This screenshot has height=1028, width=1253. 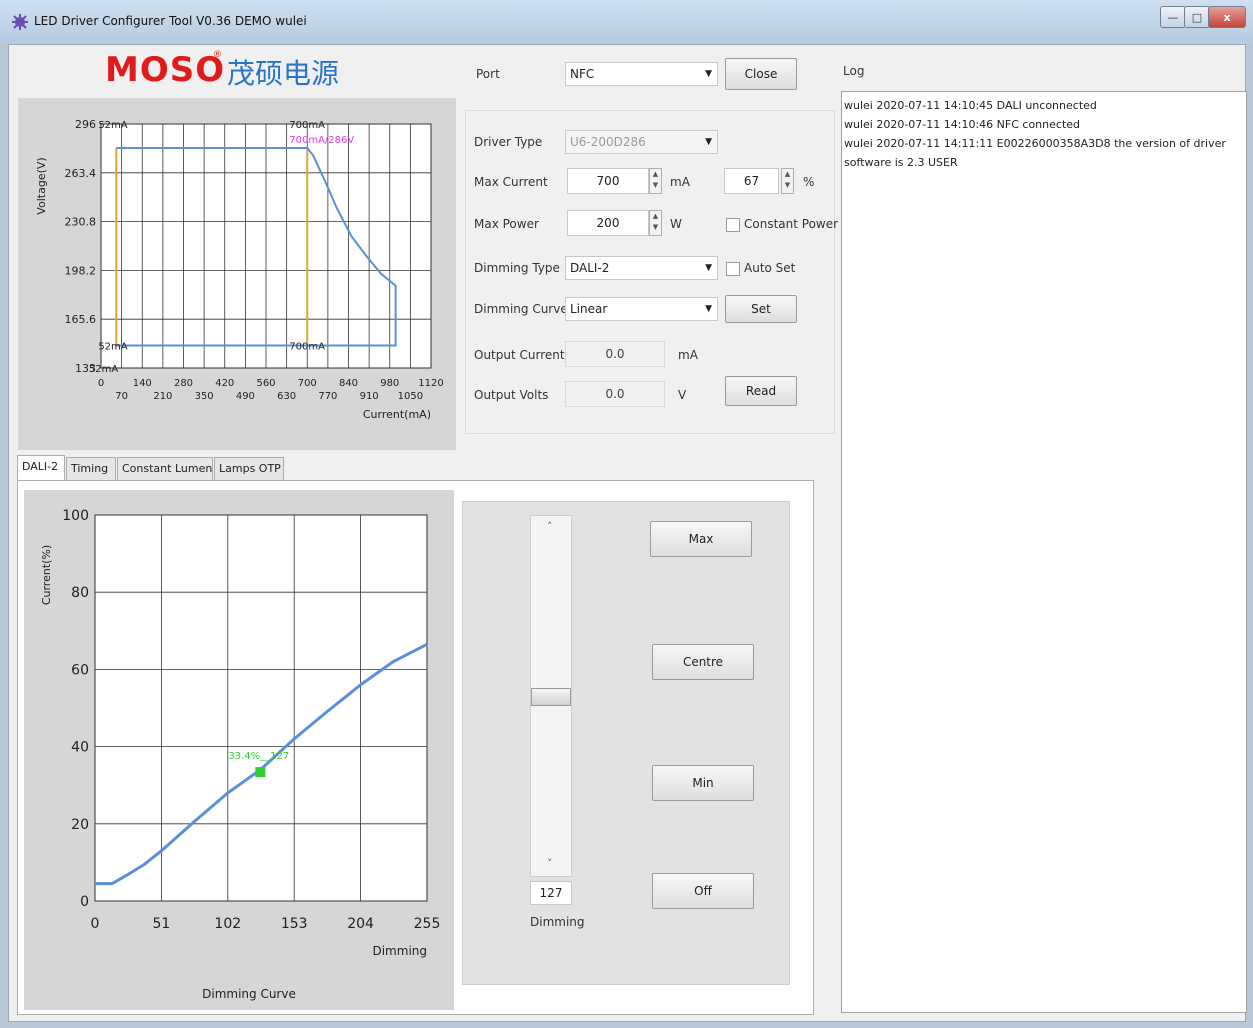 What do you see at coordinates (761, 391) in the screenshot?
I see `read-button: Read` at bounding box center [761, 391].